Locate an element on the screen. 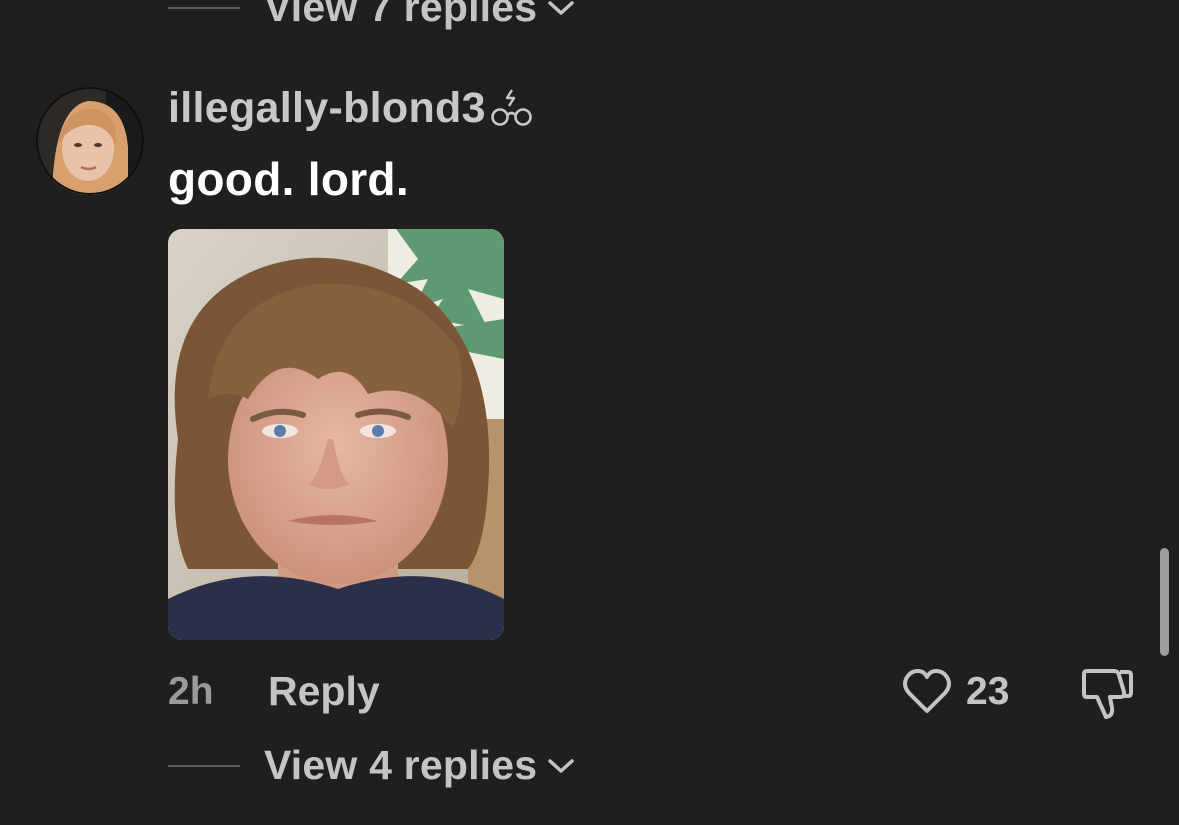 The width and height of the screenshot is (1179, 825). comment-header: illegally-blond3 is located at coordinates (353, 108).